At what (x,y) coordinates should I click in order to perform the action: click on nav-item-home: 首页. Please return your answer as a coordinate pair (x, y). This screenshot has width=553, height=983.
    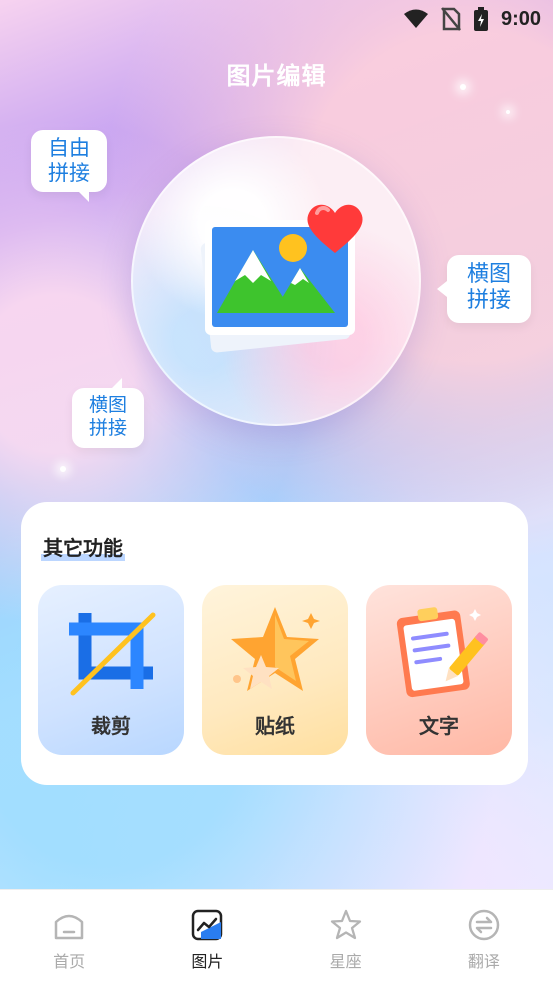
    Looking at the image, I should click on (69, 936).